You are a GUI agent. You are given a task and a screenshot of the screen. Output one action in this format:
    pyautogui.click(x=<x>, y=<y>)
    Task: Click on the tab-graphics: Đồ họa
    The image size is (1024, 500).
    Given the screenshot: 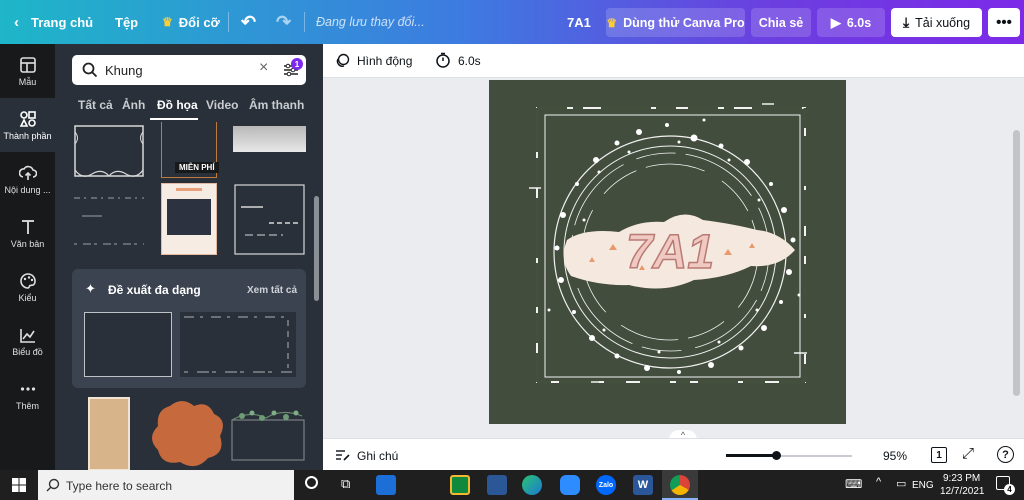 What is the action you would take?
    pyautogui.click(x=177, y=105)
    